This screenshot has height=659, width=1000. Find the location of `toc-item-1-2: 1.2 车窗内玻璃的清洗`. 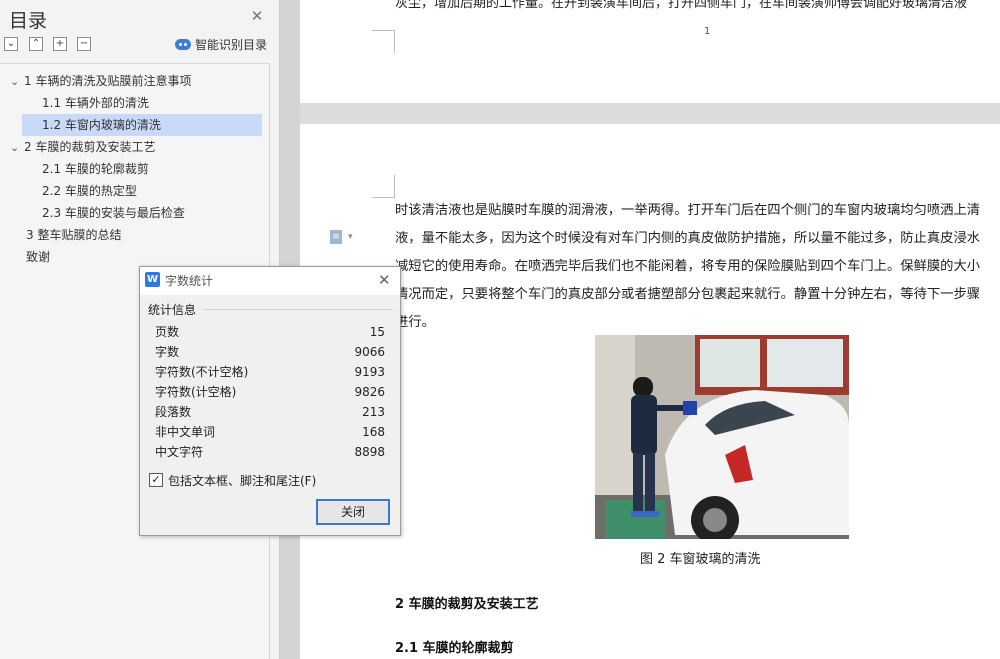

toc-item-1-2: 1.2 车窗内玻璃的清洗 is located at coordinates (142, 125).